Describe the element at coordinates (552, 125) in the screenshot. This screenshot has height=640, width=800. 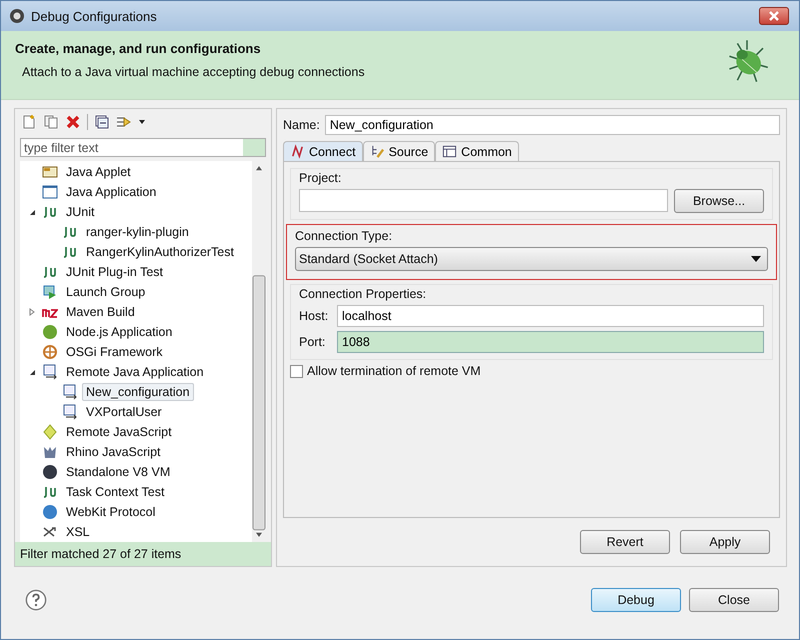
I see `name-field: New_configuration` at that location.